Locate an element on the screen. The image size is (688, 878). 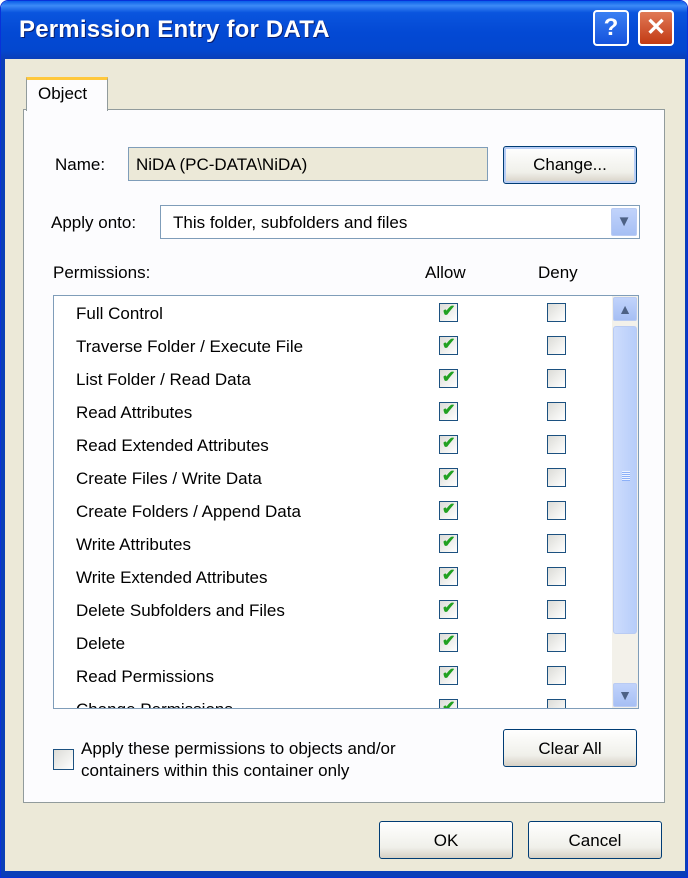
permission-row: Read Extended Attributes ✔ is located at coordinates (334, 446).